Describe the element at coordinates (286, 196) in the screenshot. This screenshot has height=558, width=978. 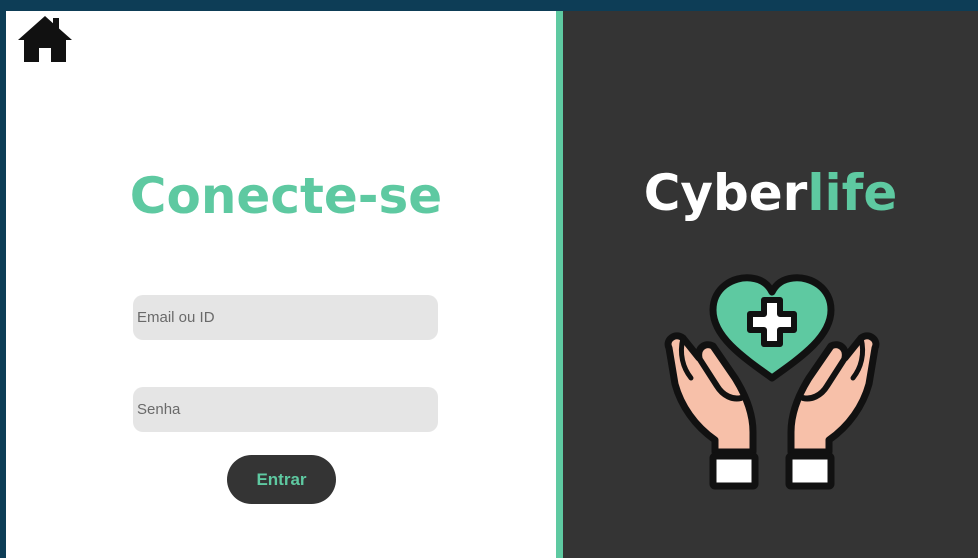
I see `page-title: Conecte-se` at that location.